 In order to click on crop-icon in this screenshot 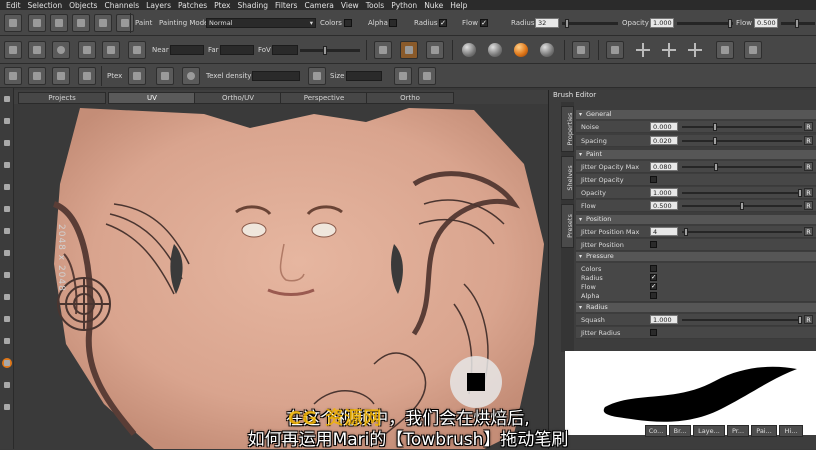, I will do `click(137, 50)`.